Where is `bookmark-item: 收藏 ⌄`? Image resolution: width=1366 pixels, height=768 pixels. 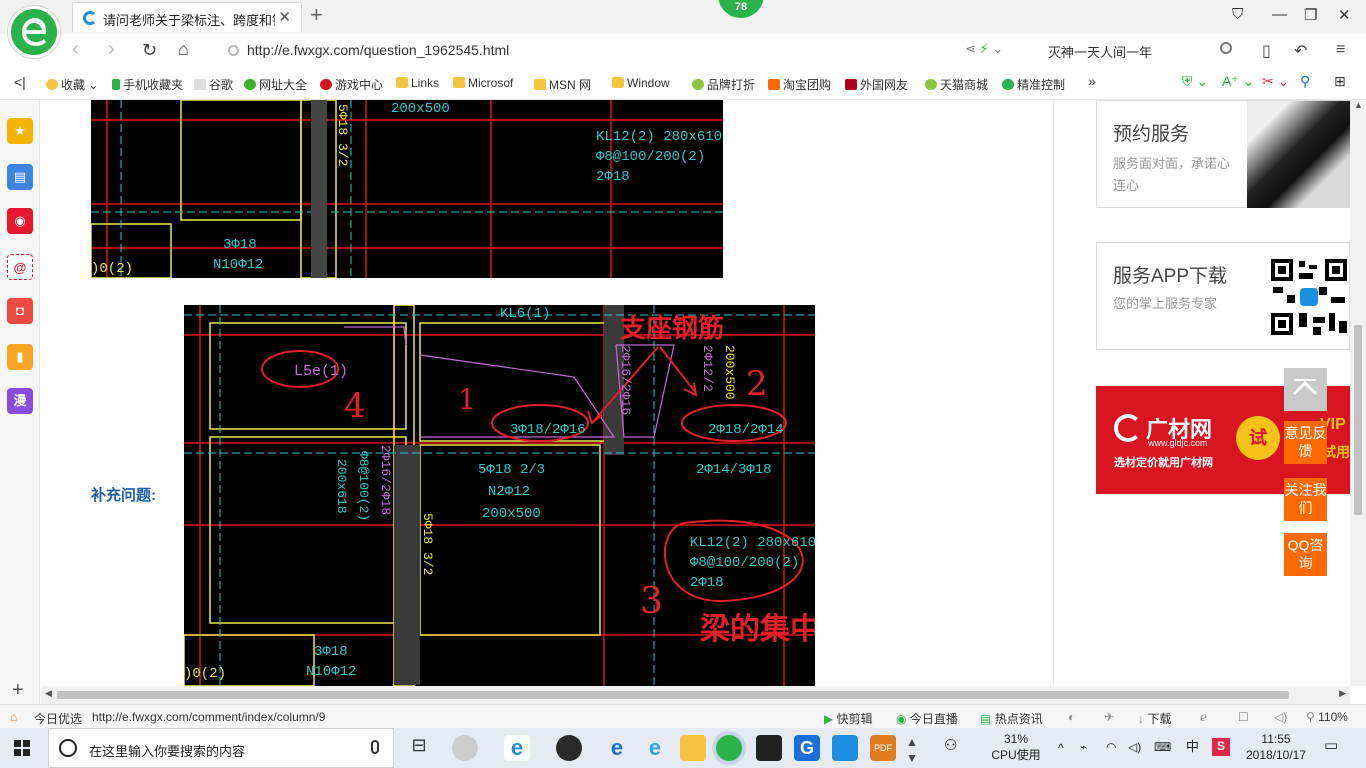
bookmark-item: 收藏 ⌄ is located at coordinates (72, 84).